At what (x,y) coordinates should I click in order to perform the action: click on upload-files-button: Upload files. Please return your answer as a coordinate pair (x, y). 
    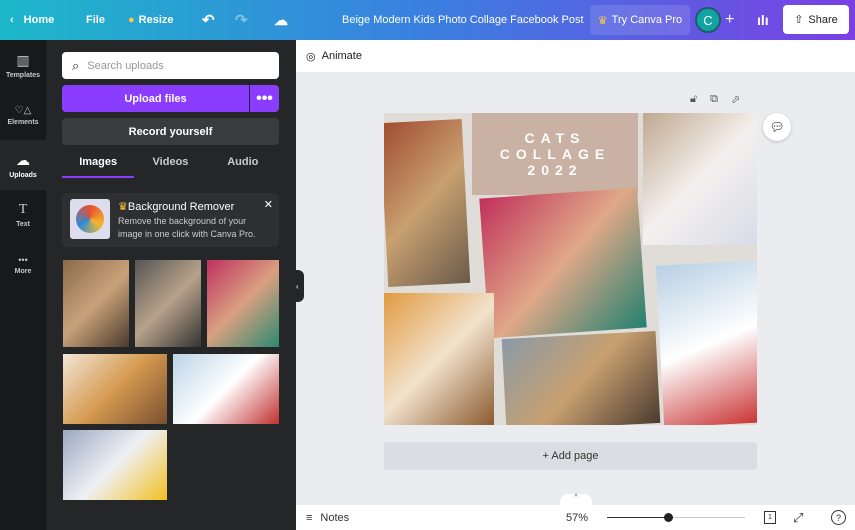
    Looking at the image, I should click on (155, 98).